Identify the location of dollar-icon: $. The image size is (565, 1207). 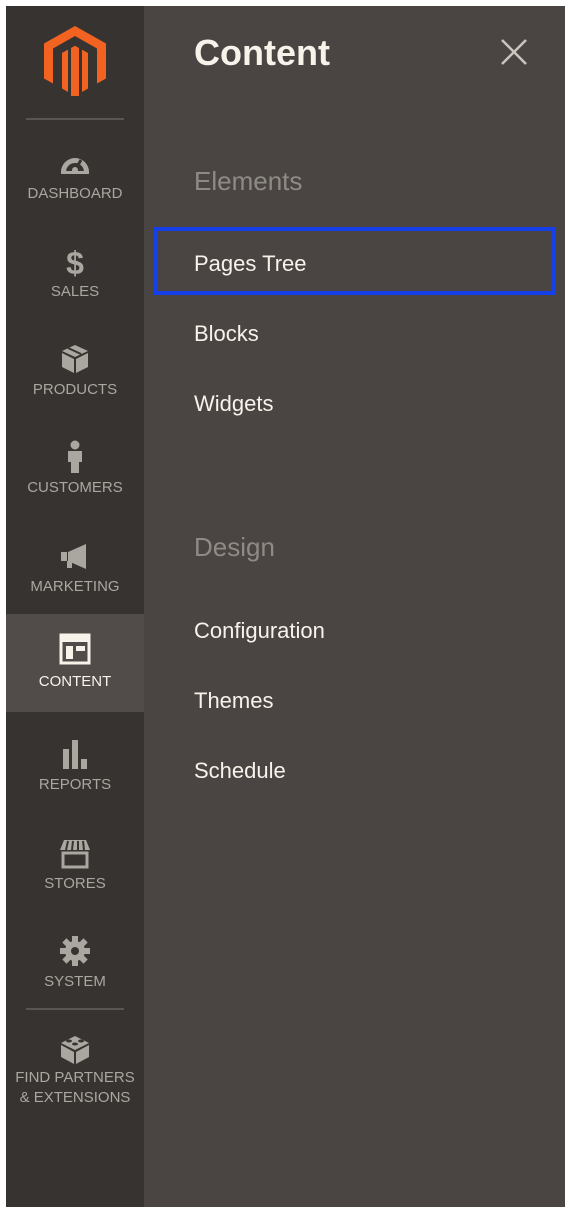
(75, 262).